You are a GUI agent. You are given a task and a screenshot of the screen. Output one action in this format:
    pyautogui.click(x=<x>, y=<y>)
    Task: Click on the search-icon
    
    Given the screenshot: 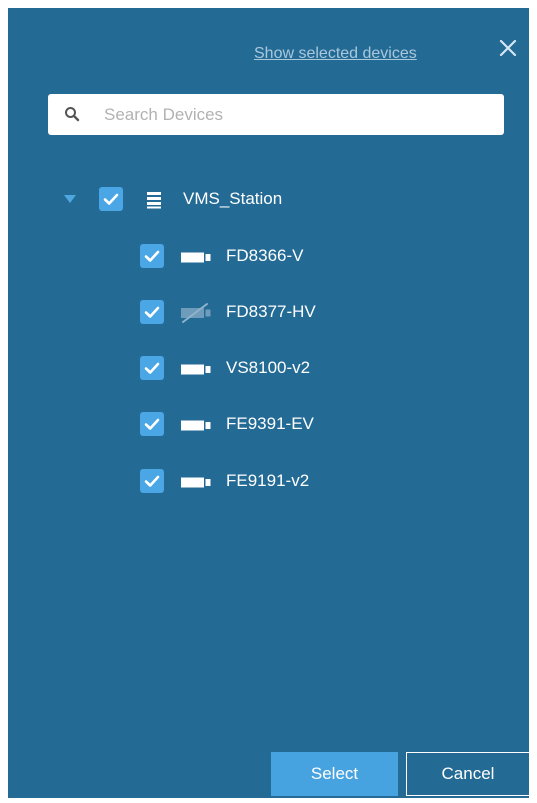 What is the action you would take?
    pyautogui.click(x=72, y=114)
    